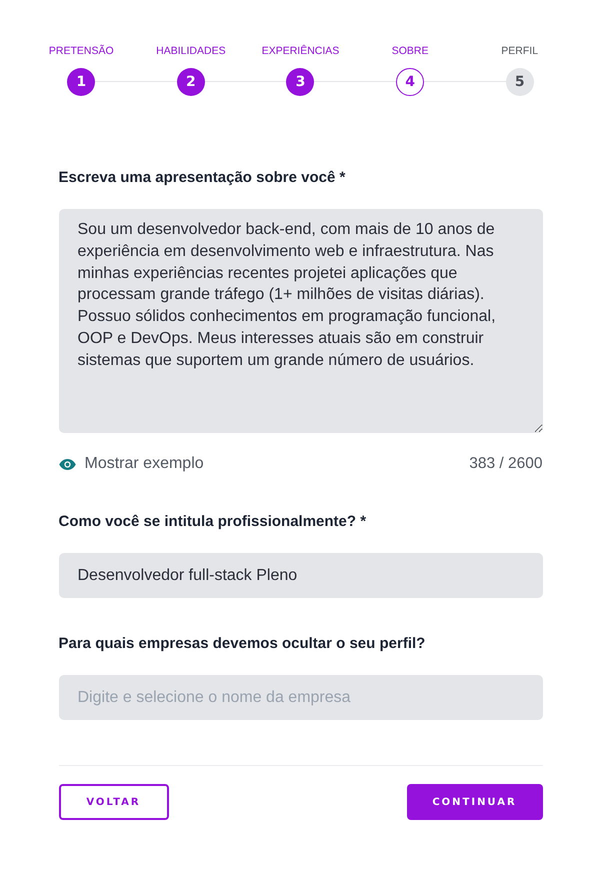 The width and height of the screenshot is (601, 882). What do you see at coordinates (190, 82) in the screenshot?
I see `step-number: 2` at bounding box center [190, 82].